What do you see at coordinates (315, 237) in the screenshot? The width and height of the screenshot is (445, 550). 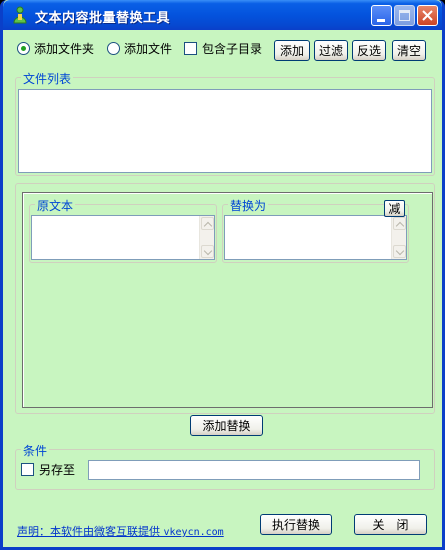 I see `target-text-input` at bounding box center [315, 237].